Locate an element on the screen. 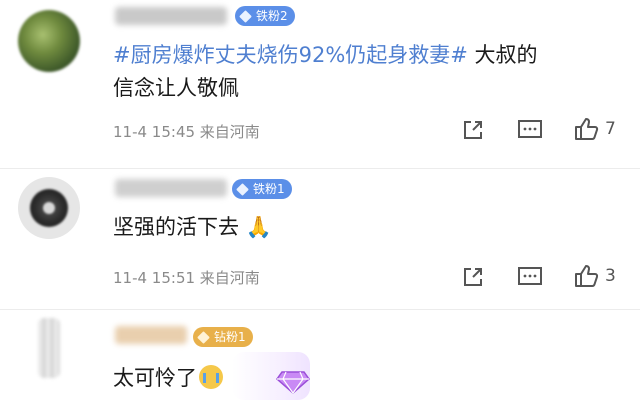 The image size is (640, 417). like-count: 3 is located at coordinates (610, 276).